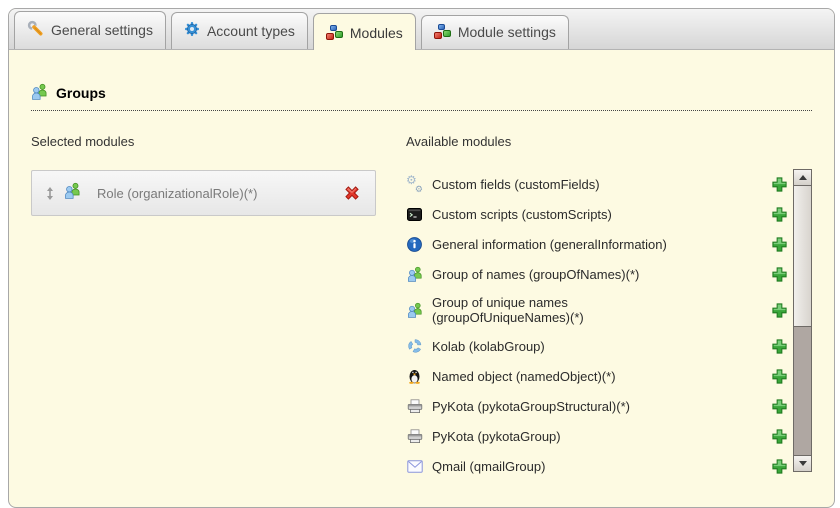  What do you see at coordinates (334, 33) in the screenshot?
I see `modules-icon` at bounding box center [334, 33].